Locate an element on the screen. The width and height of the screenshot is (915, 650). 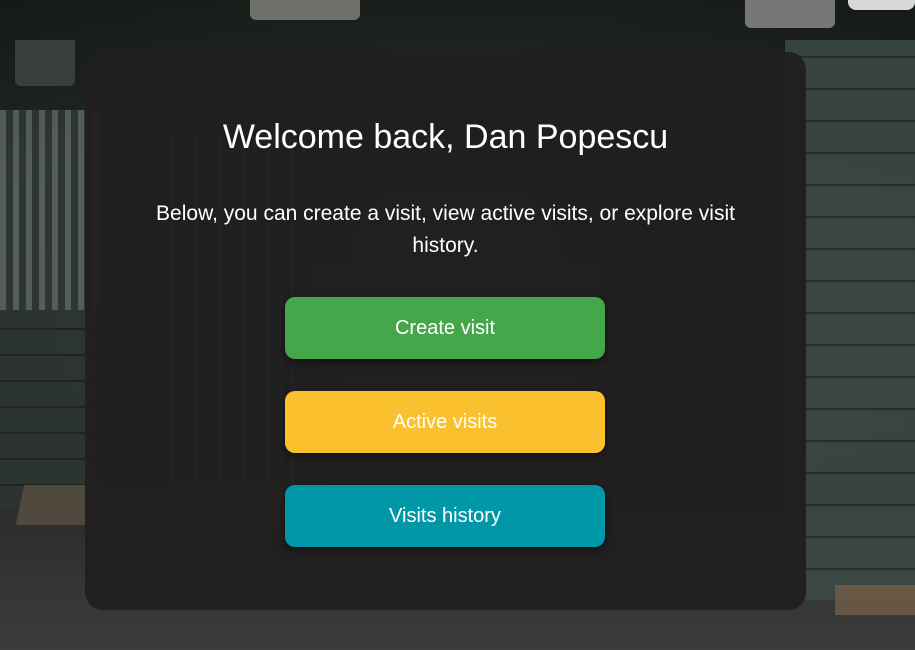
active-visits-button: Active visits is located at coordinates (445, 422).